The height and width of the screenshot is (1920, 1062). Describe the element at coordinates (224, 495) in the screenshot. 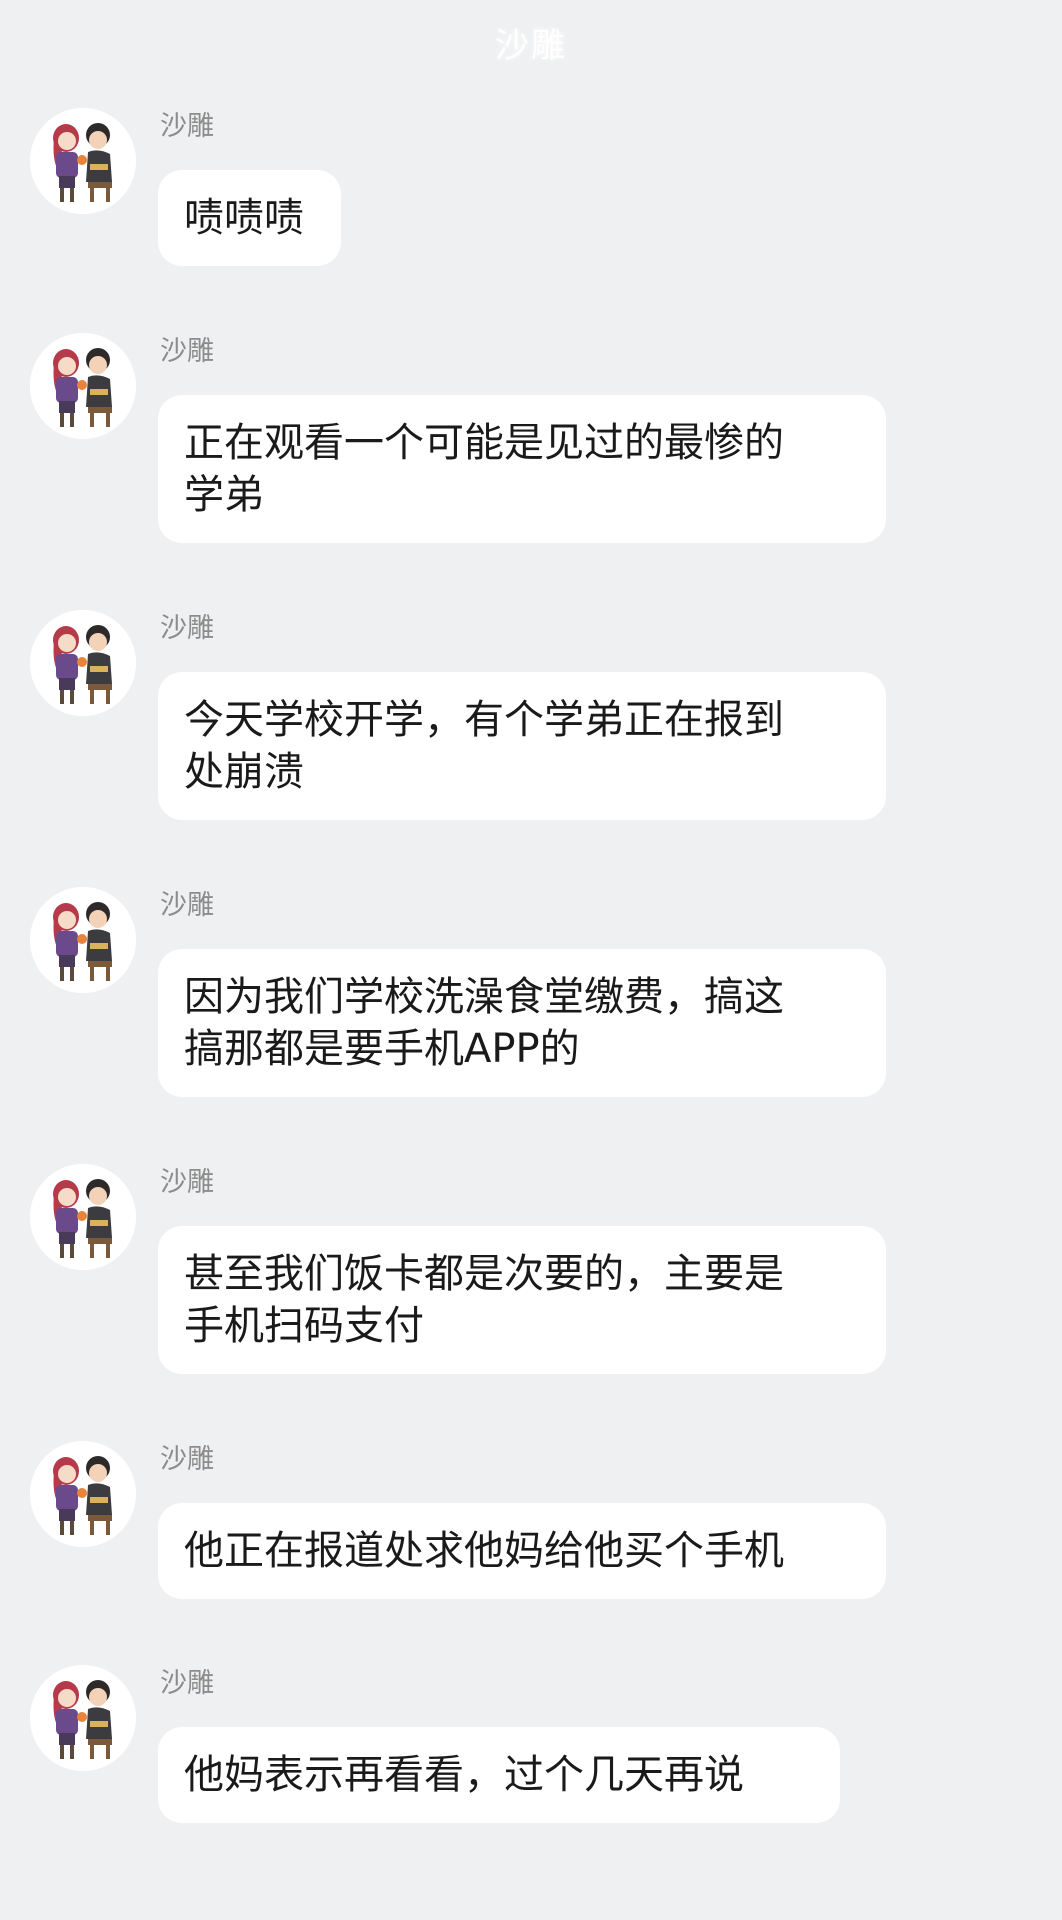

I see `message-text: 学弟` at that location.